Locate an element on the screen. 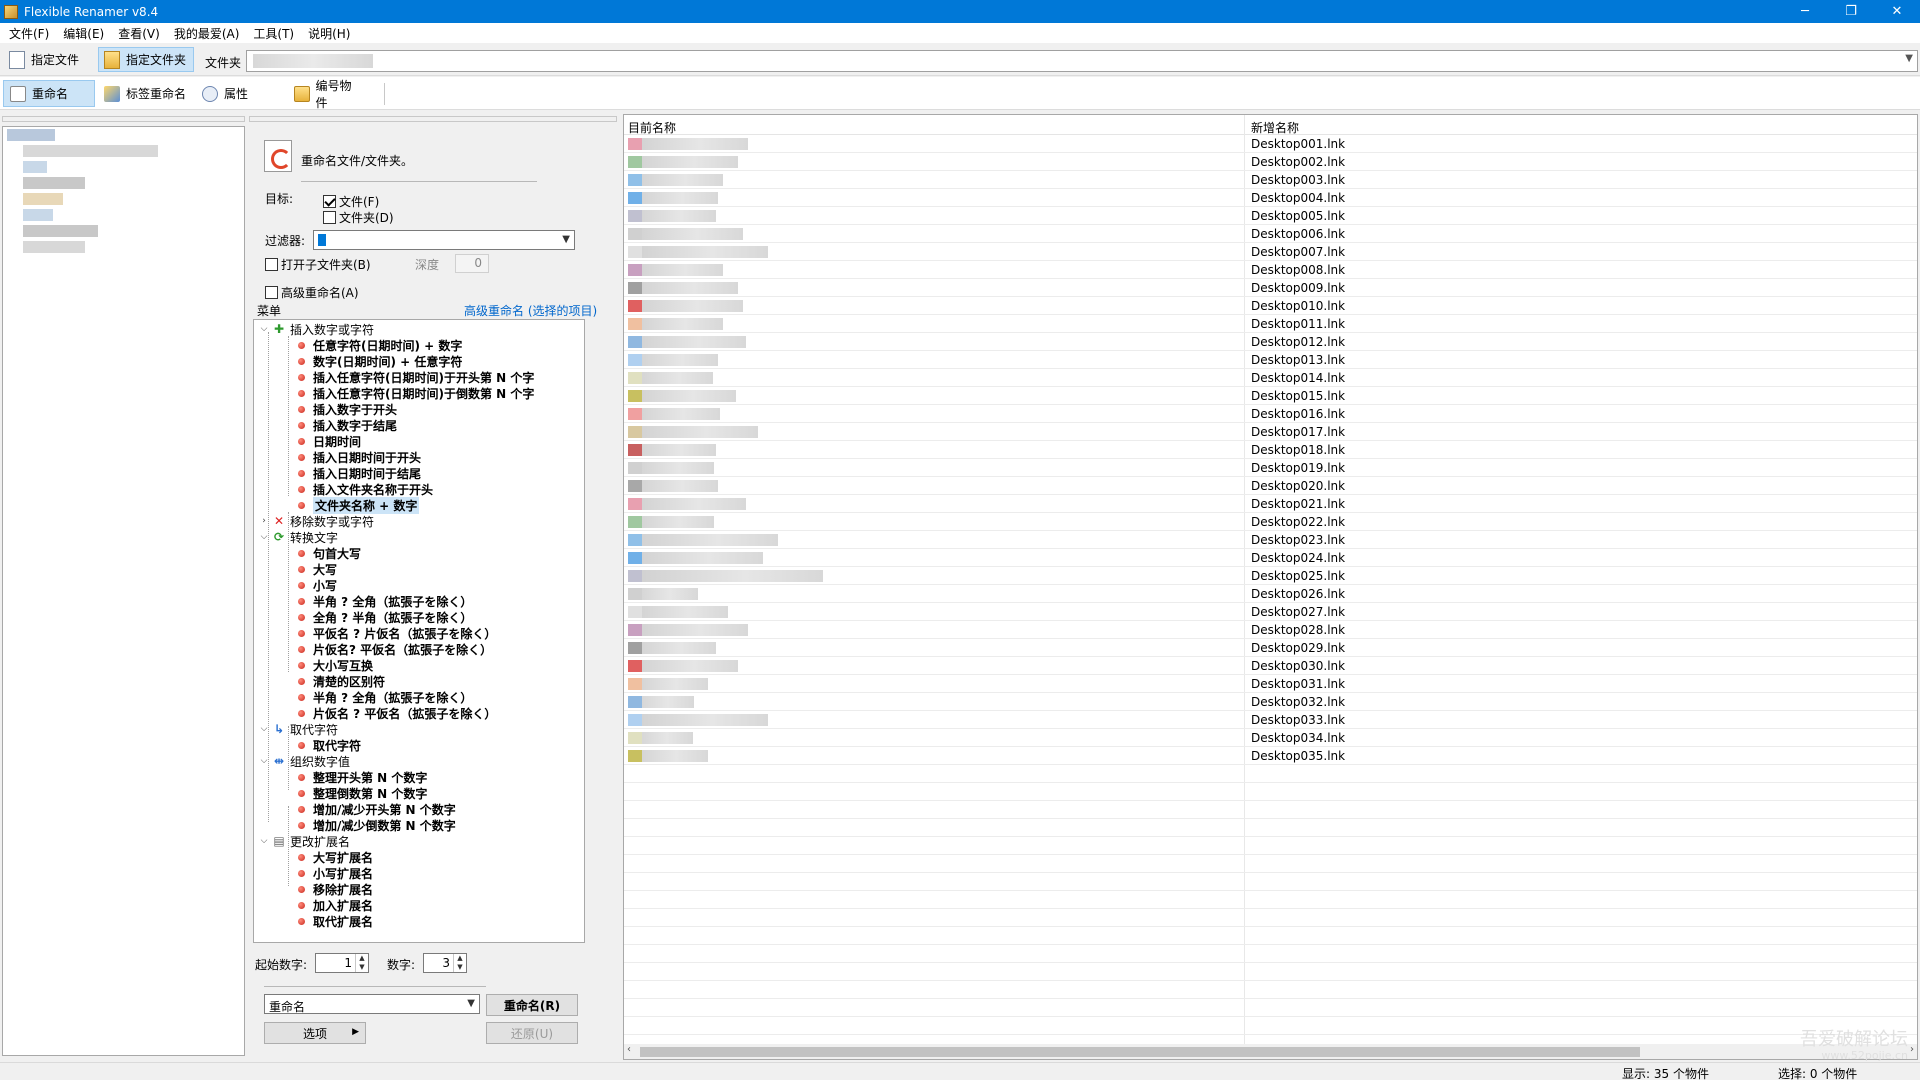  depth-input: 0 is located at coordinates (472, 263).